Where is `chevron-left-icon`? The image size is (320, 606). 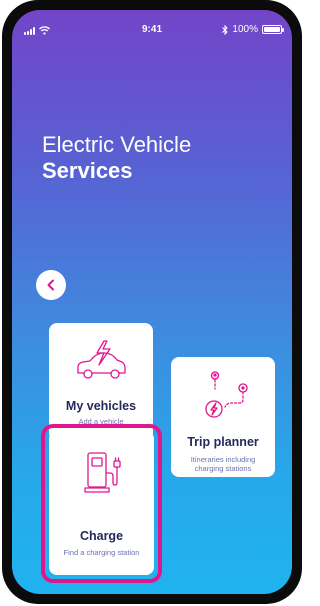 chevron-left-icon is located at coordinates (50, 285).